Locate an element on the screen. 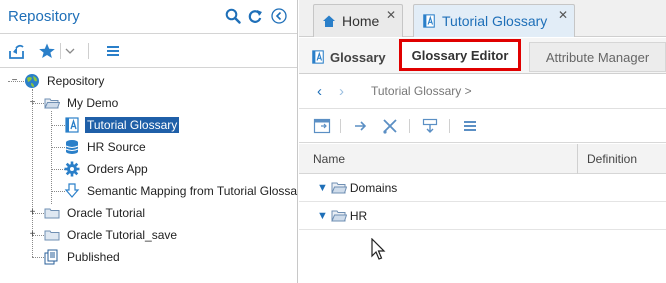 Image resolution: width=666 pixels, height=283 pixels. tree-node-hr-source: HR Source is located at coordinates (106, 147).